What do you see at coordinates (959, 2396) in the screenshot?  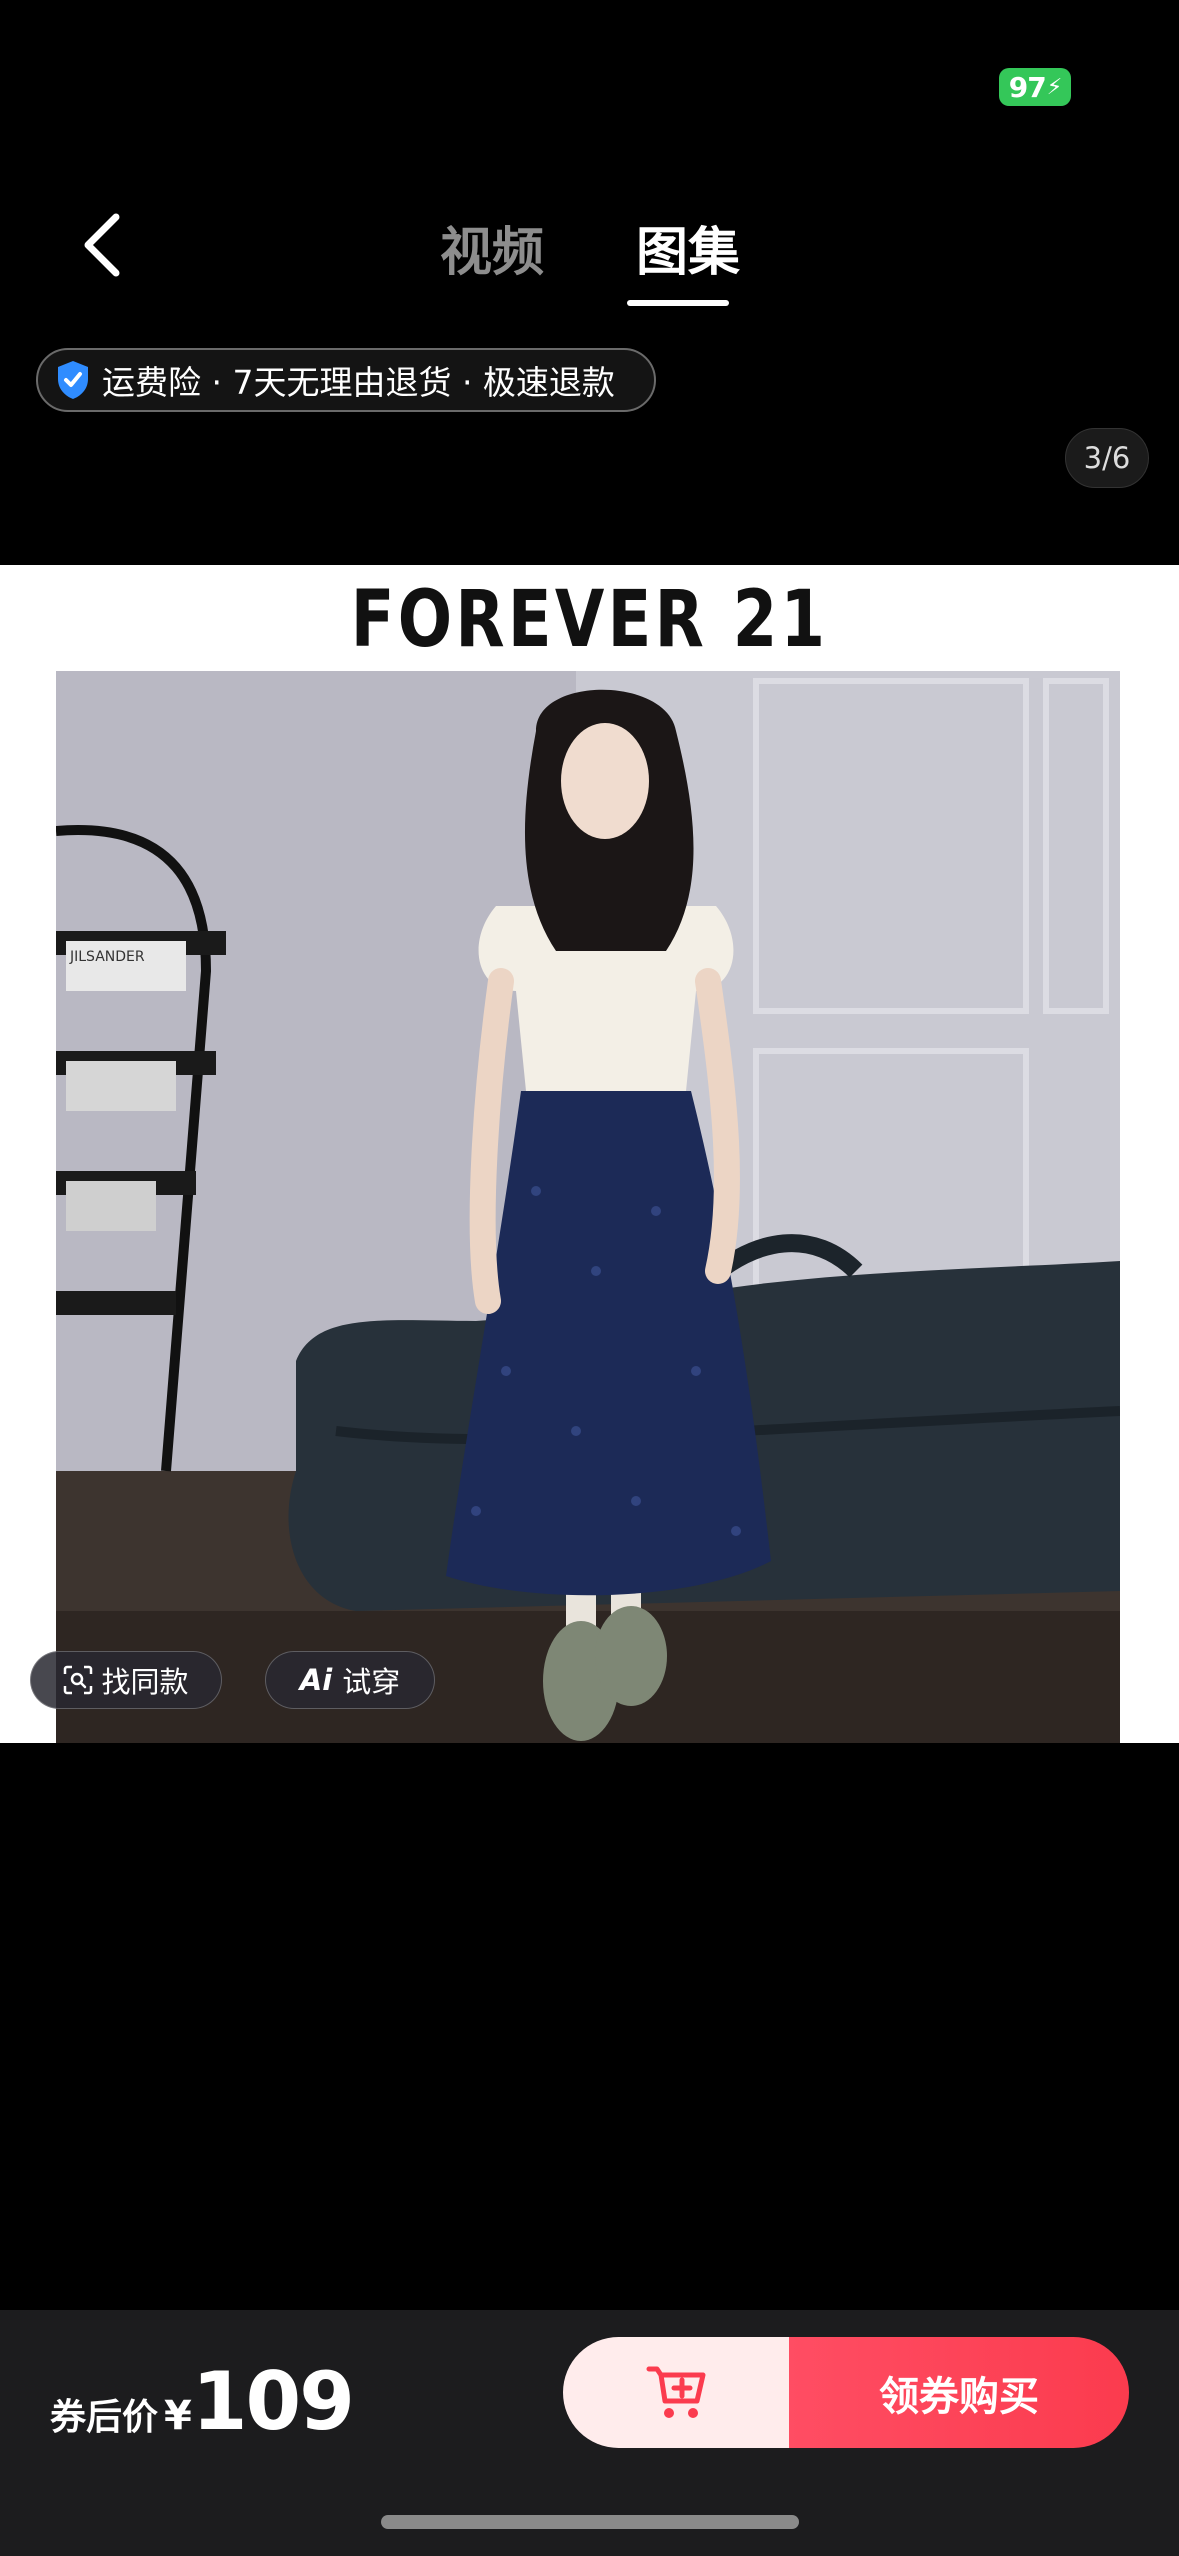 I see `coupon-buy-label: 领券购买` at bounding box center [959, 2396].